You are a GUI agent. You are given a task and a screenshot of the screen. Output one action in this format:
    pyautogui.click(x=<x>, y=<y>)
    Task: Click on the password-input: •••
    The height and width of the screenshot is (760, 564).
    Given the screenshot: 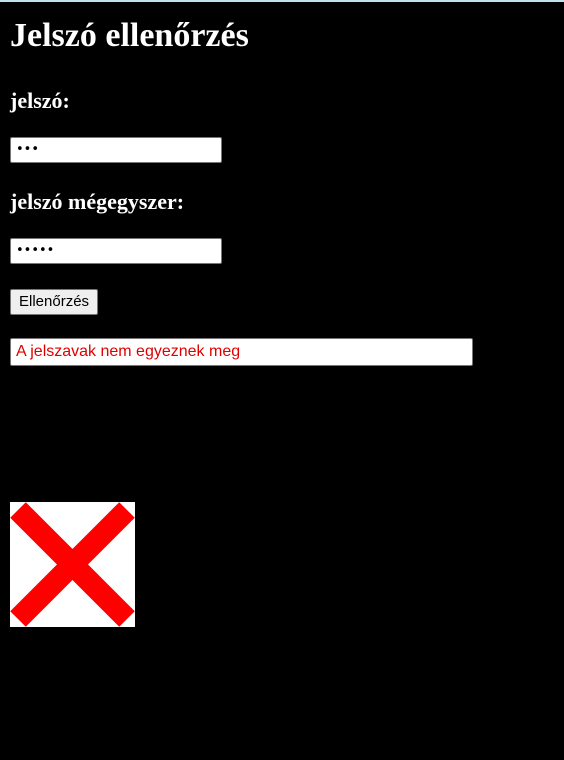 What is the action you would take?
    pyautogui.click(x=116, y=150)
    